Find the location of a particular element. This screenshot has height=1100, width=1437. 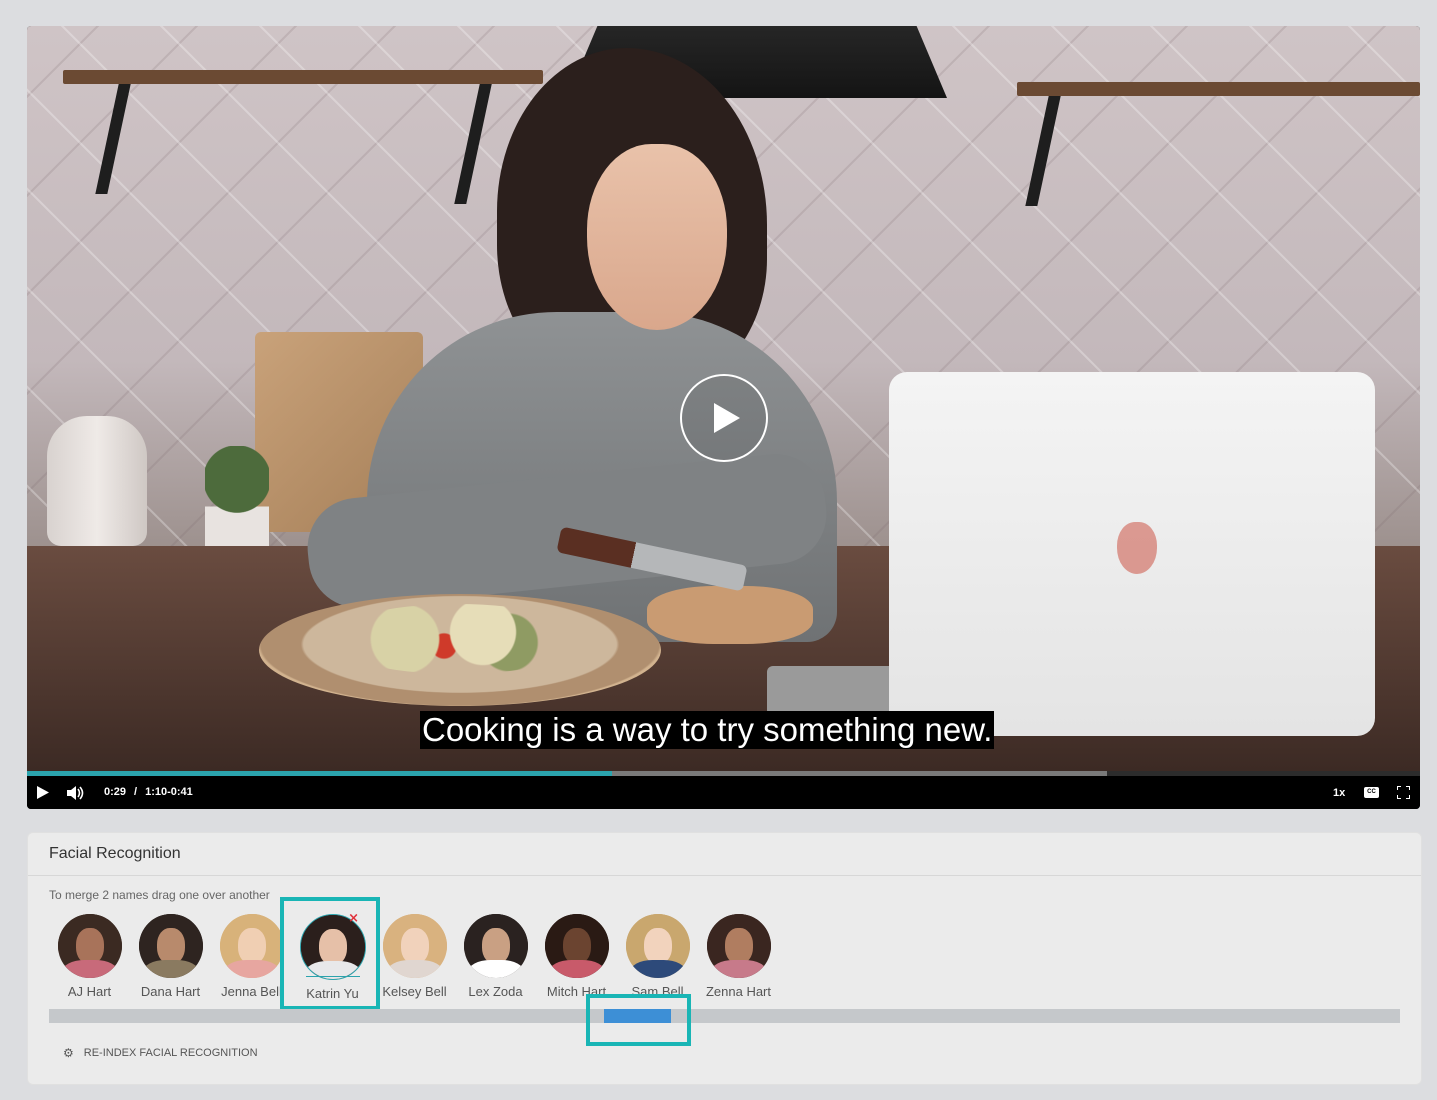

playback-speed-button: 1x is located at coordinates (1339, 792).